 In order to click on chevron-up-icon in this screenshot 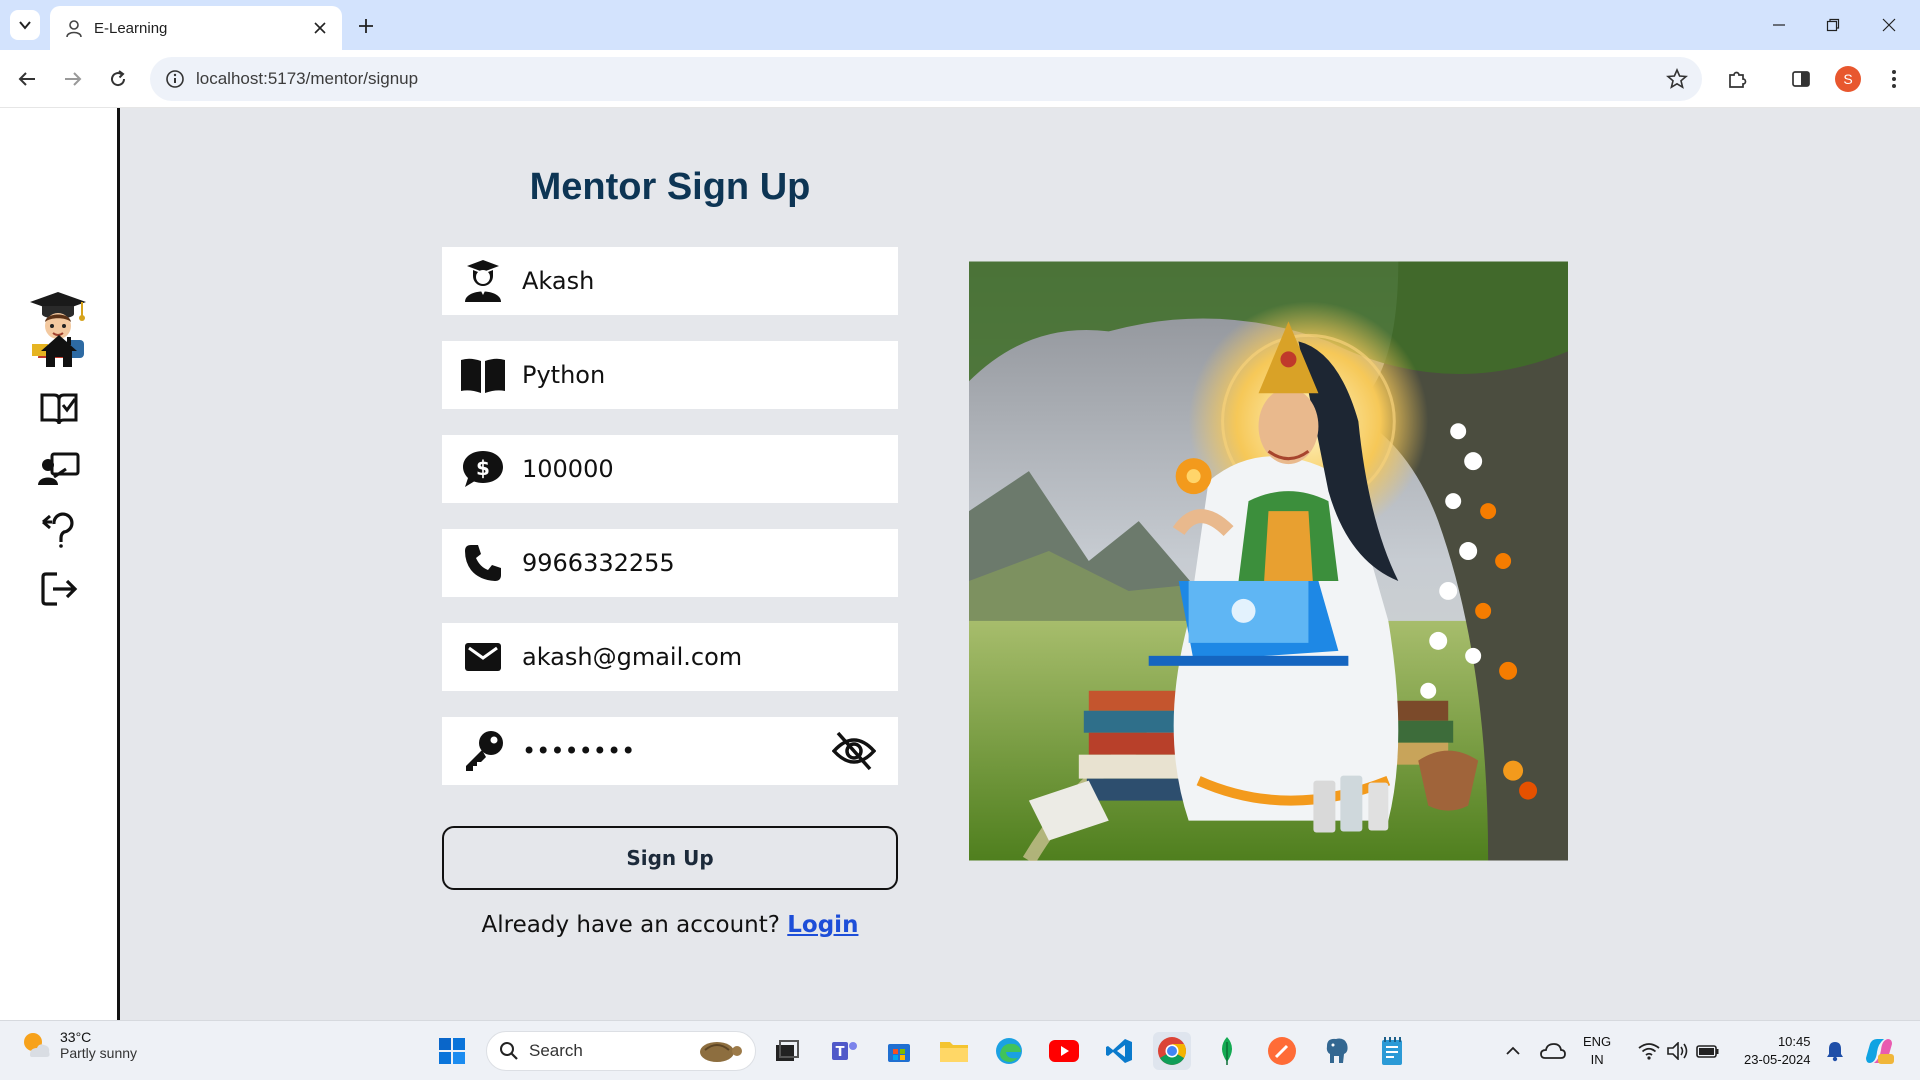, I will do `click(1513, 1050)`.